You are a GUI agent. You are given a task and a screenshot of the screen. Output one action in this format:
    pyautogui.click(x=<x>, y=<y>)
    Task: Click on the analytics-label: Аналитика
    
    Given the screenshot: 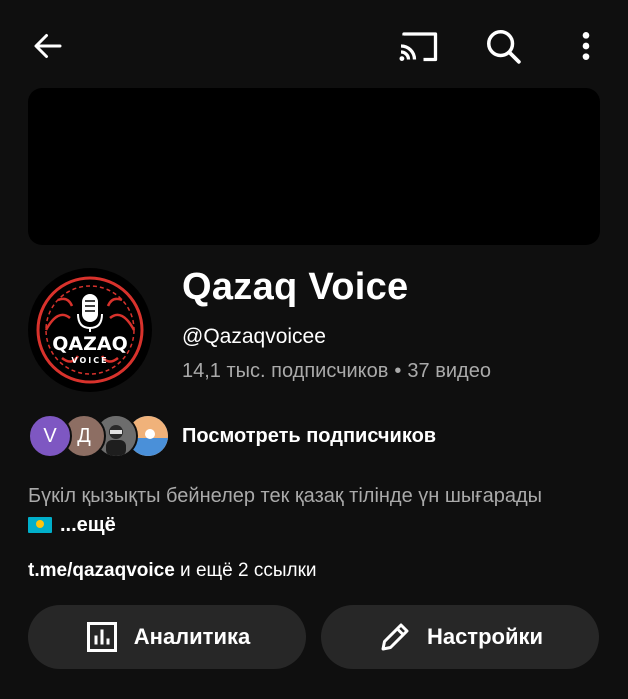 What is the action you would take?
    pyautogui.click(x=192, y=636)
    